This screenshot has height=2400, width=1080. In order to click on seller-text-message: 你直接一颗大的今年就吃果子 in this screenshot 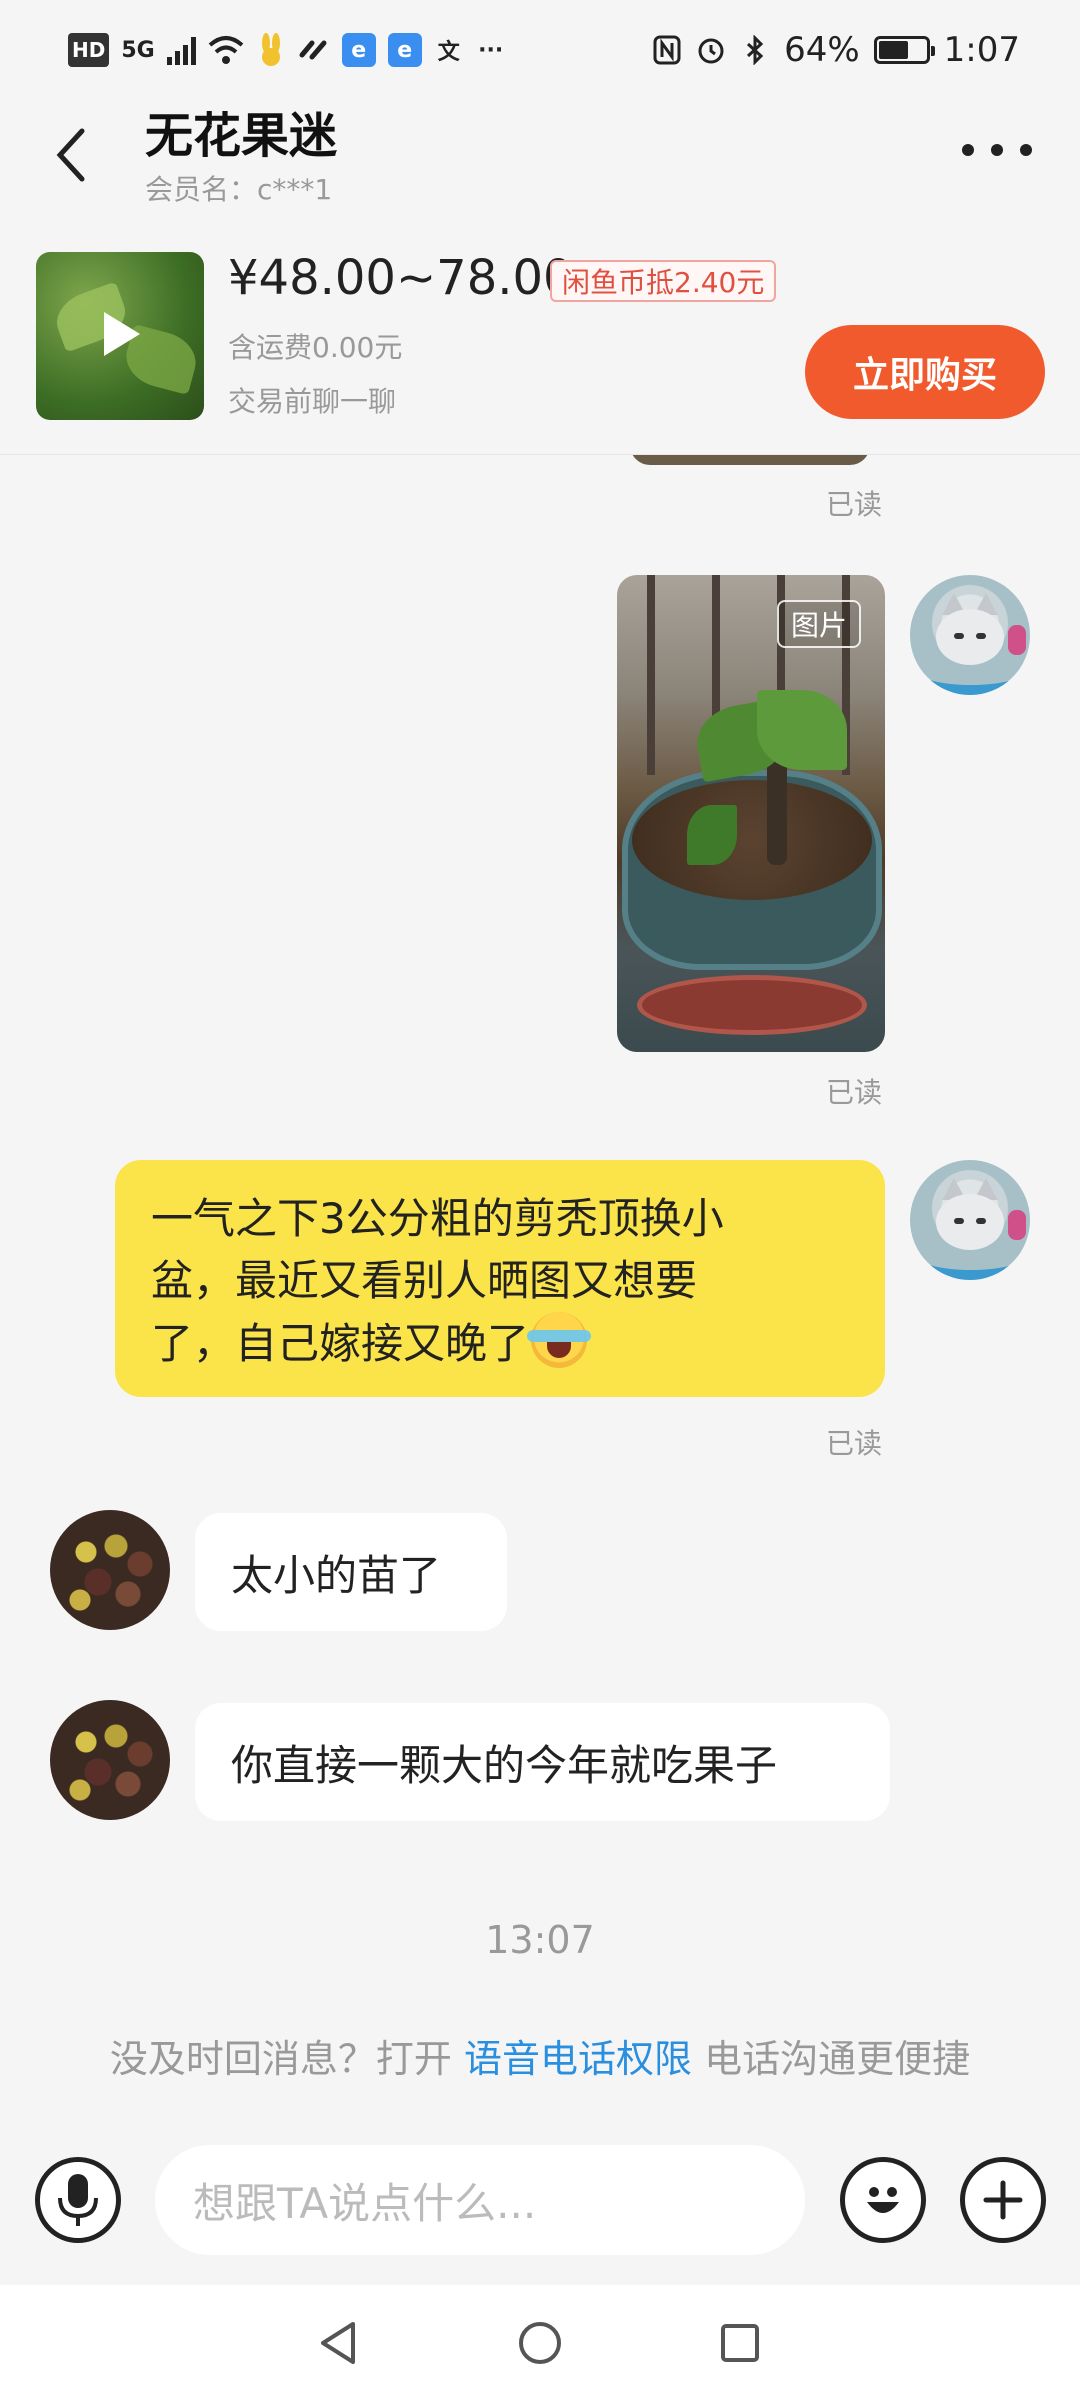, I will do `click(542, 1762)`.